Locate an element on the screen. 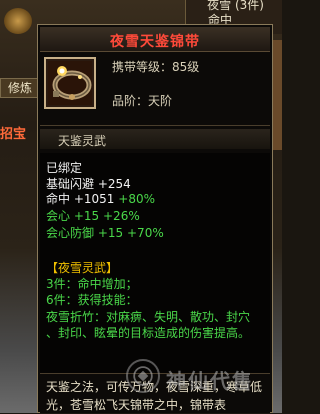  required-level: 携带等级：85级 is located at coordinates (156, 67).